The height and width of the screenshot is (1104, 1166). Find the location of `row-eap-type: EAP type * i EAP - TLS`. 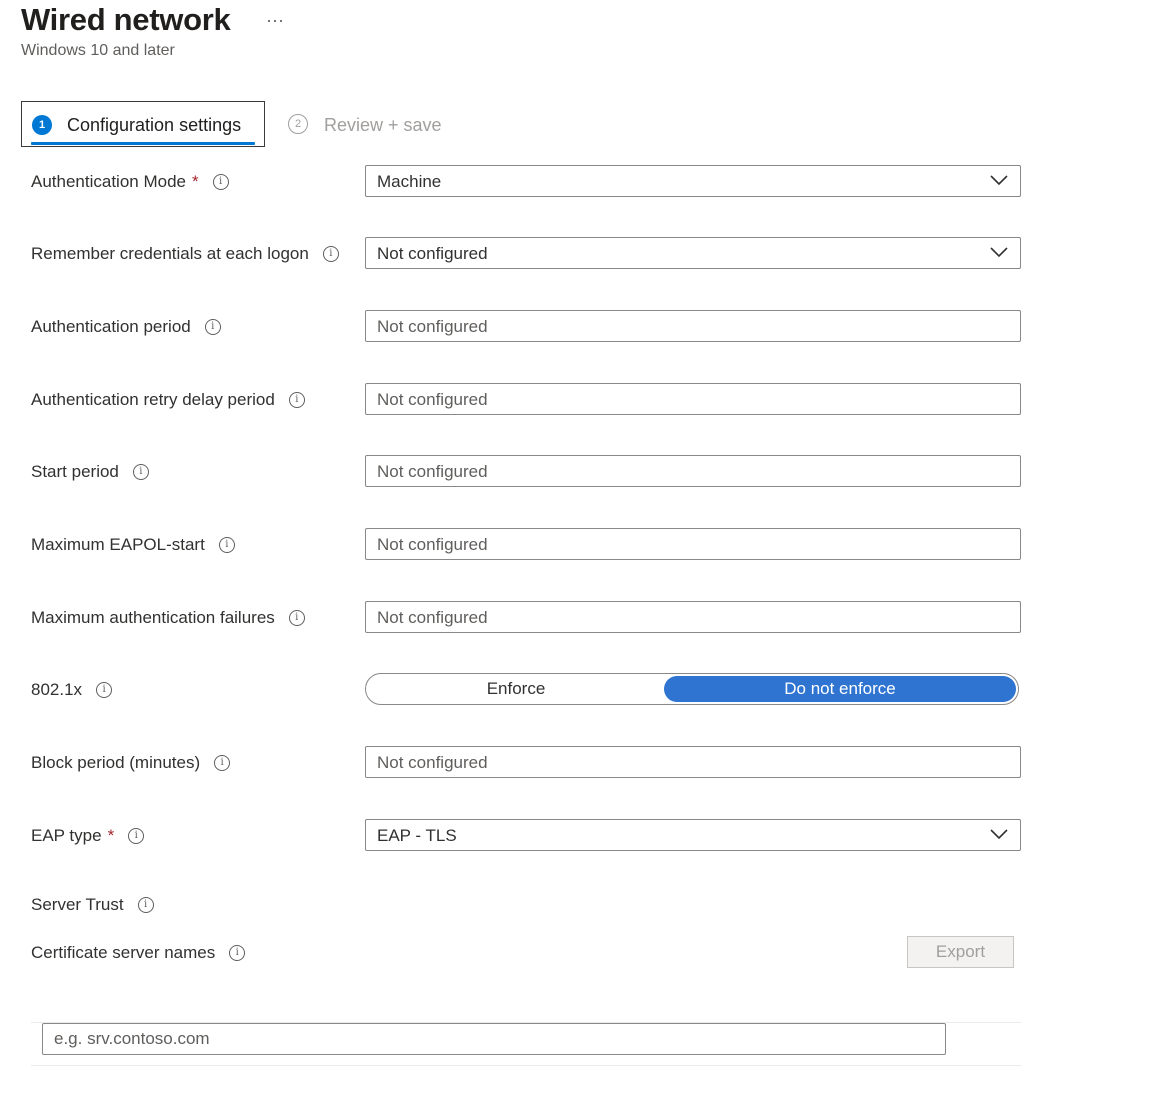

row-eap-type: EAP type * i EAP - TLS is located at coordinates (583, 836).